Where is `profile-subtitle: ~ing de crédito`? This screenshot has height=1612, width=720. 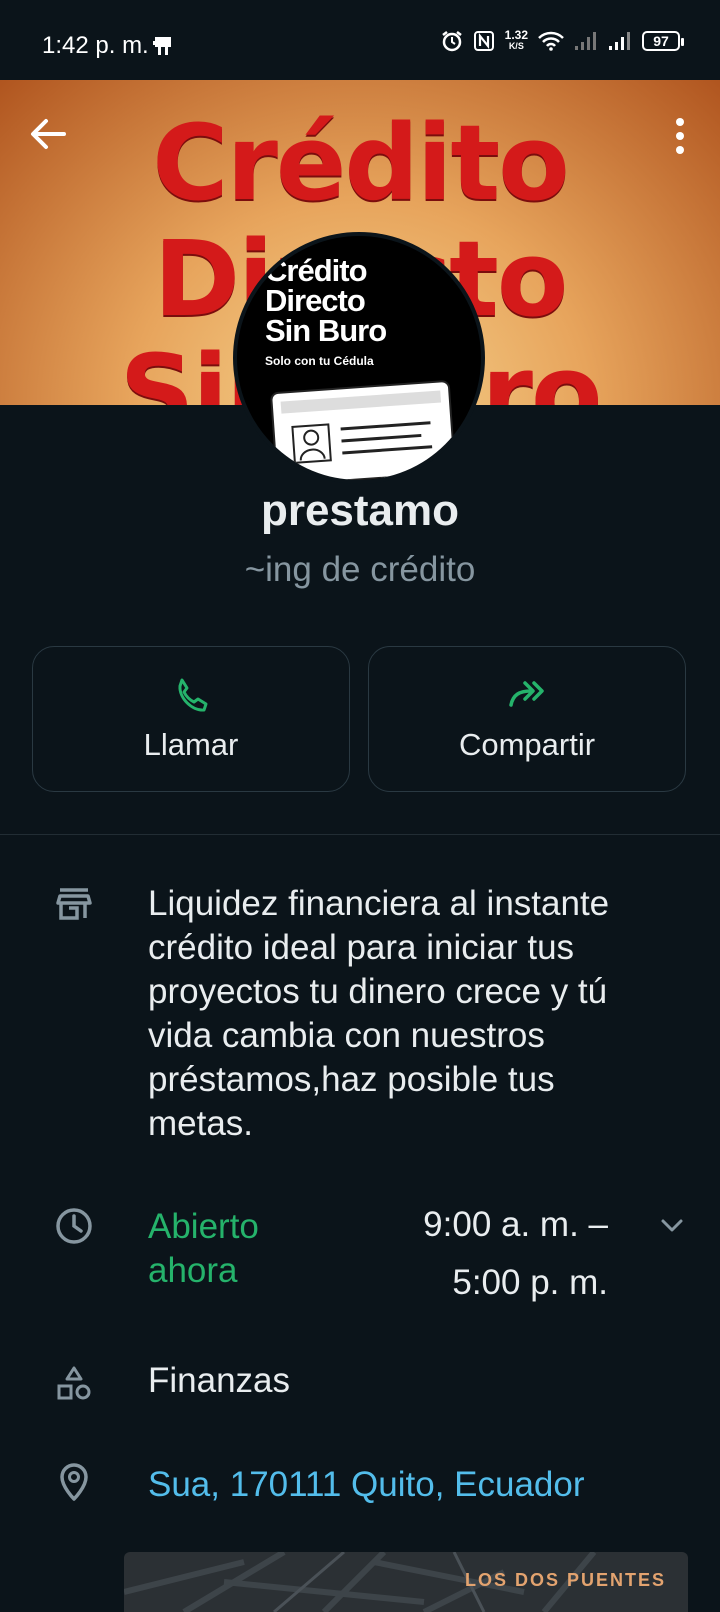
profile-subtitle: ~ing de crédito is located at coordinates (360, 569).